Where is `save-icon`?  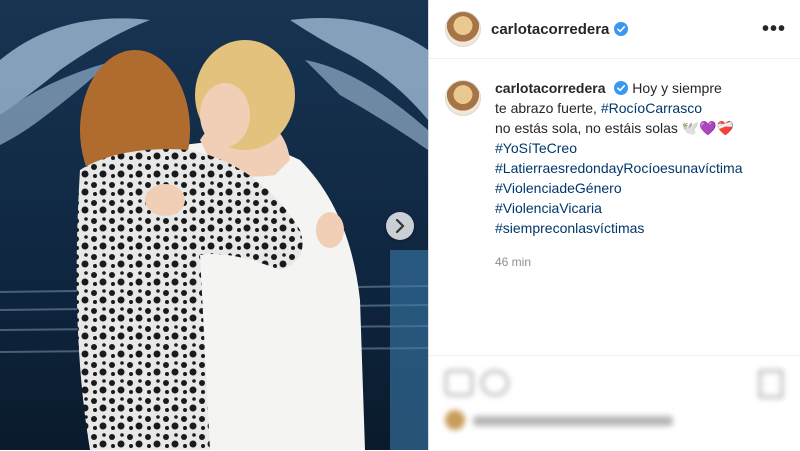 save-icon is located at coordinates (771, 384).